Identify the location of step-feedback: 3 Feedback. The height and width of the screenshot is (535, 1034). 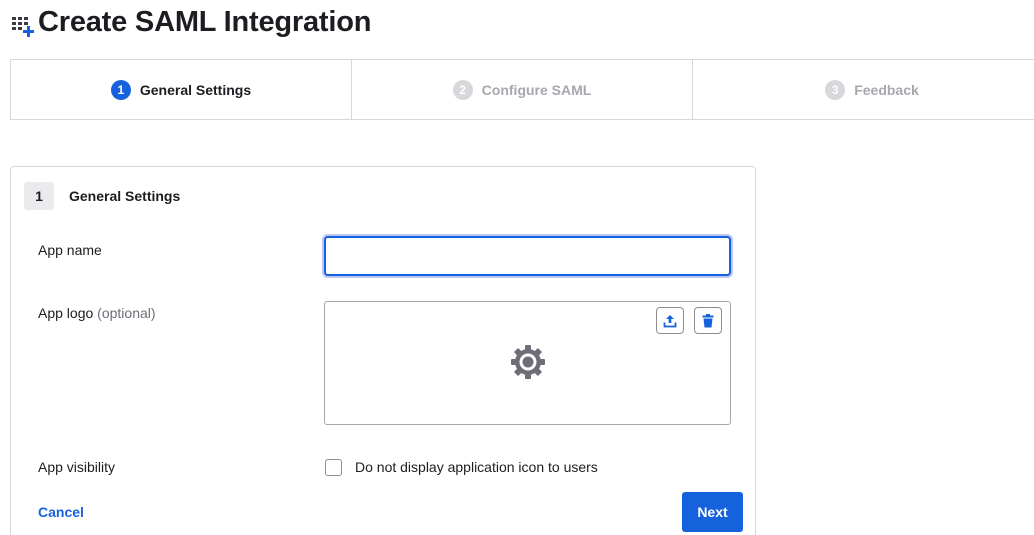
(863, 89).